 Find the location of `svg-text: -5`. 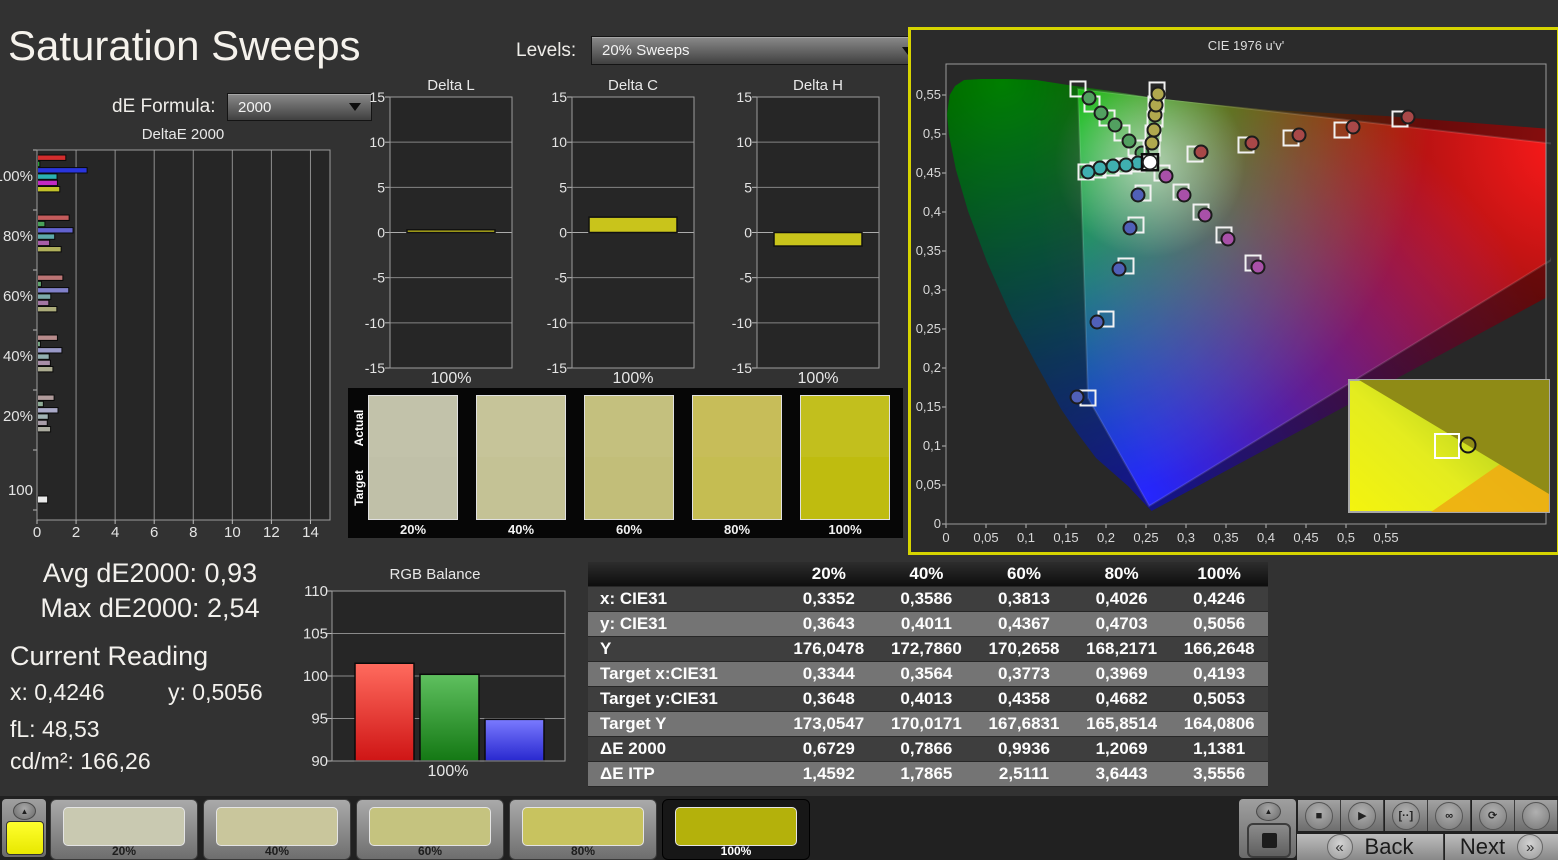

svg-text: -5 is located at coordinates (746, 278).